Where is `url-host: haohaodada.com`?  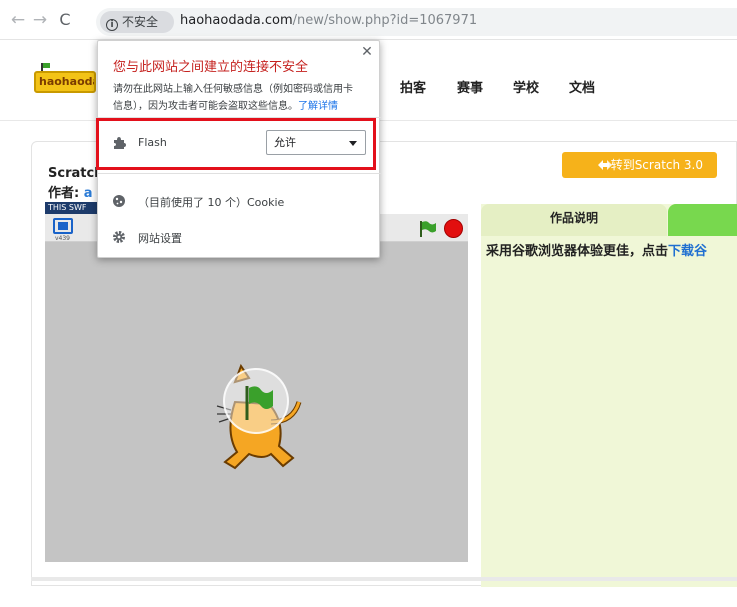
url-host: haohaodada.com is located at coordinates (236, 20).